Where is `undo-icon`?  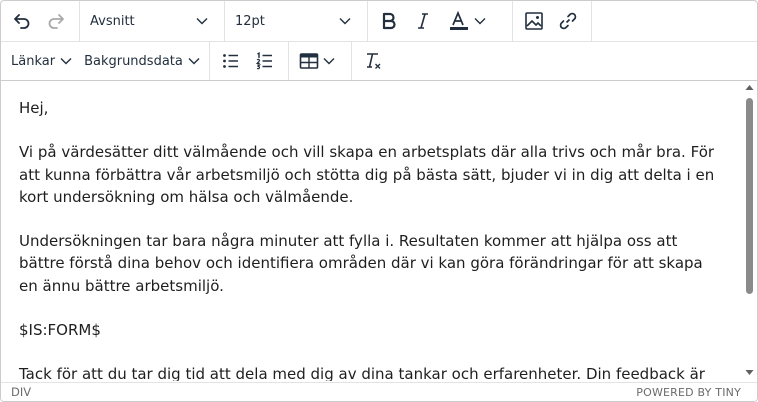 undo-icon is located at coordinates (22, 21).